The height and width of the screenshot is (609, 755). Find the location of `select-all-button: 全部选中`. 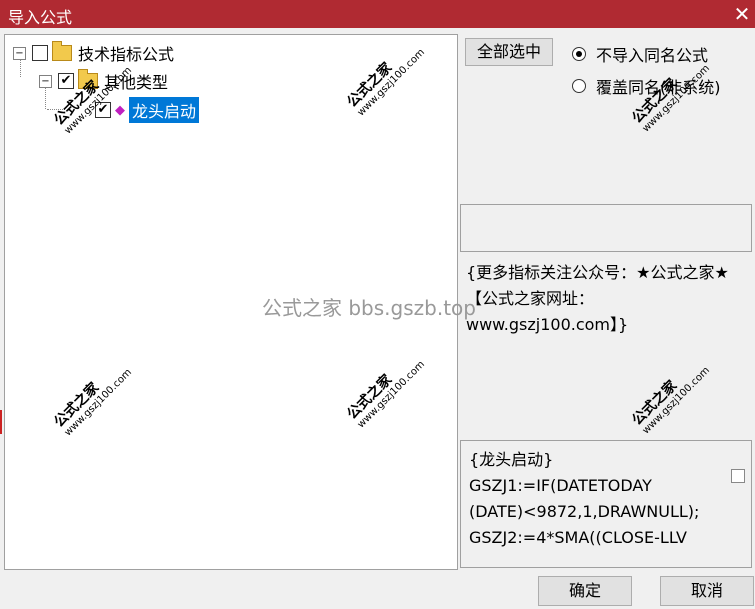

select-all-button: 全部选中 is located at coordinates (509, 52).